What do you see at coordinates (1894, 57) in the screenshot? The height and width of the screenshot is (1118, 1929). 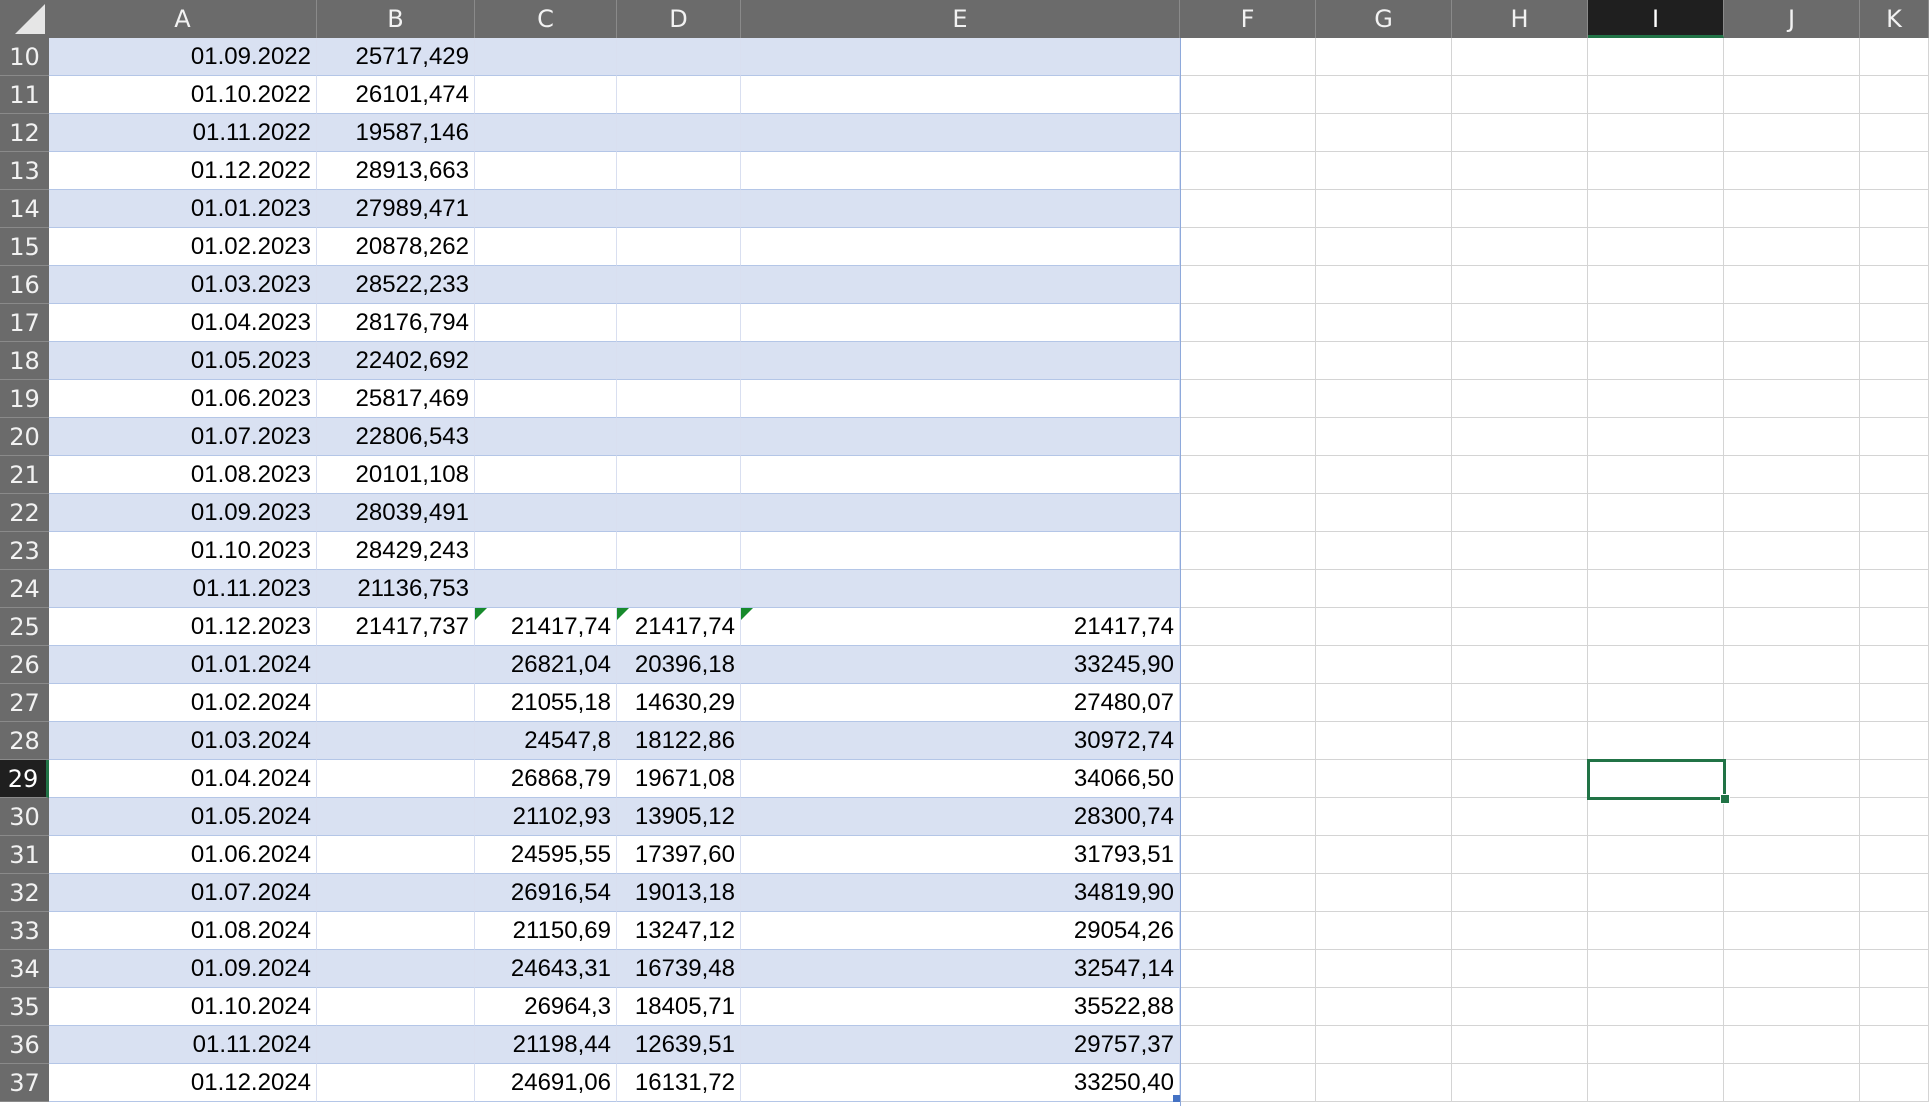 I see `cell-k10` at bounding box center [1894, 57].